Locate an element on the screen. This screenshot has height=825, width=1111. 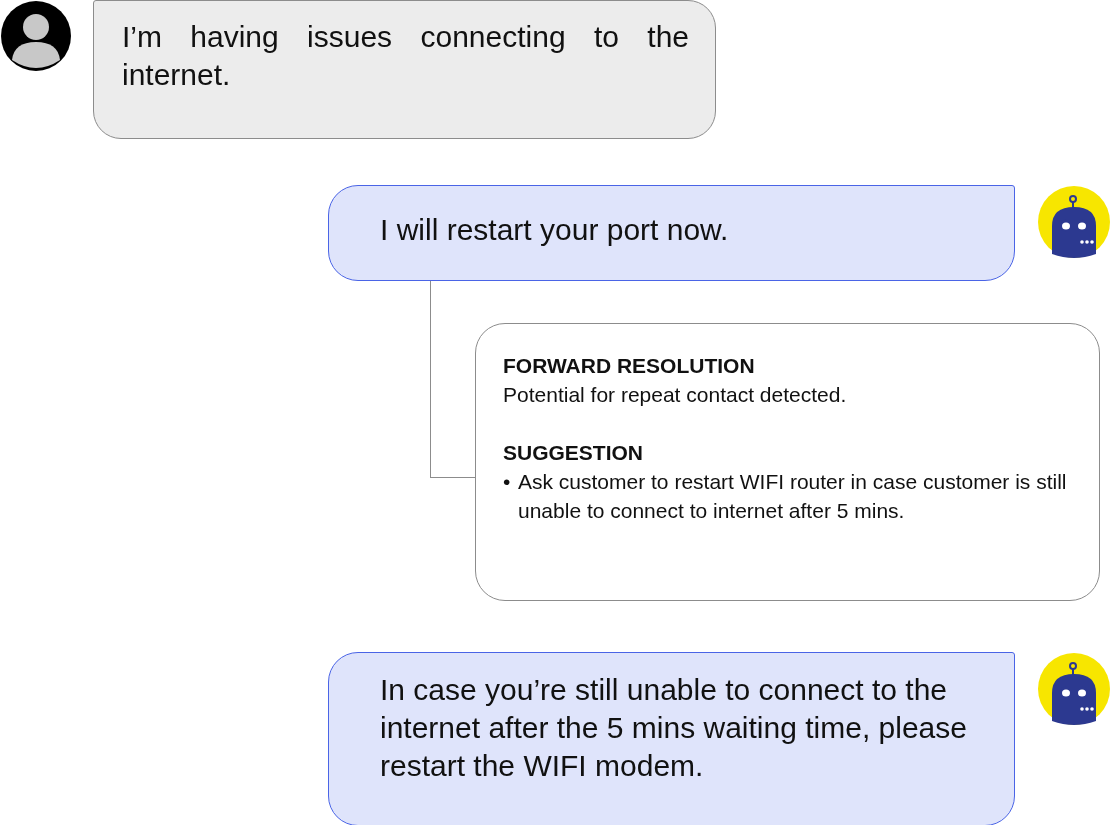
user-avatar-icon is located at coordinates (36, 36).